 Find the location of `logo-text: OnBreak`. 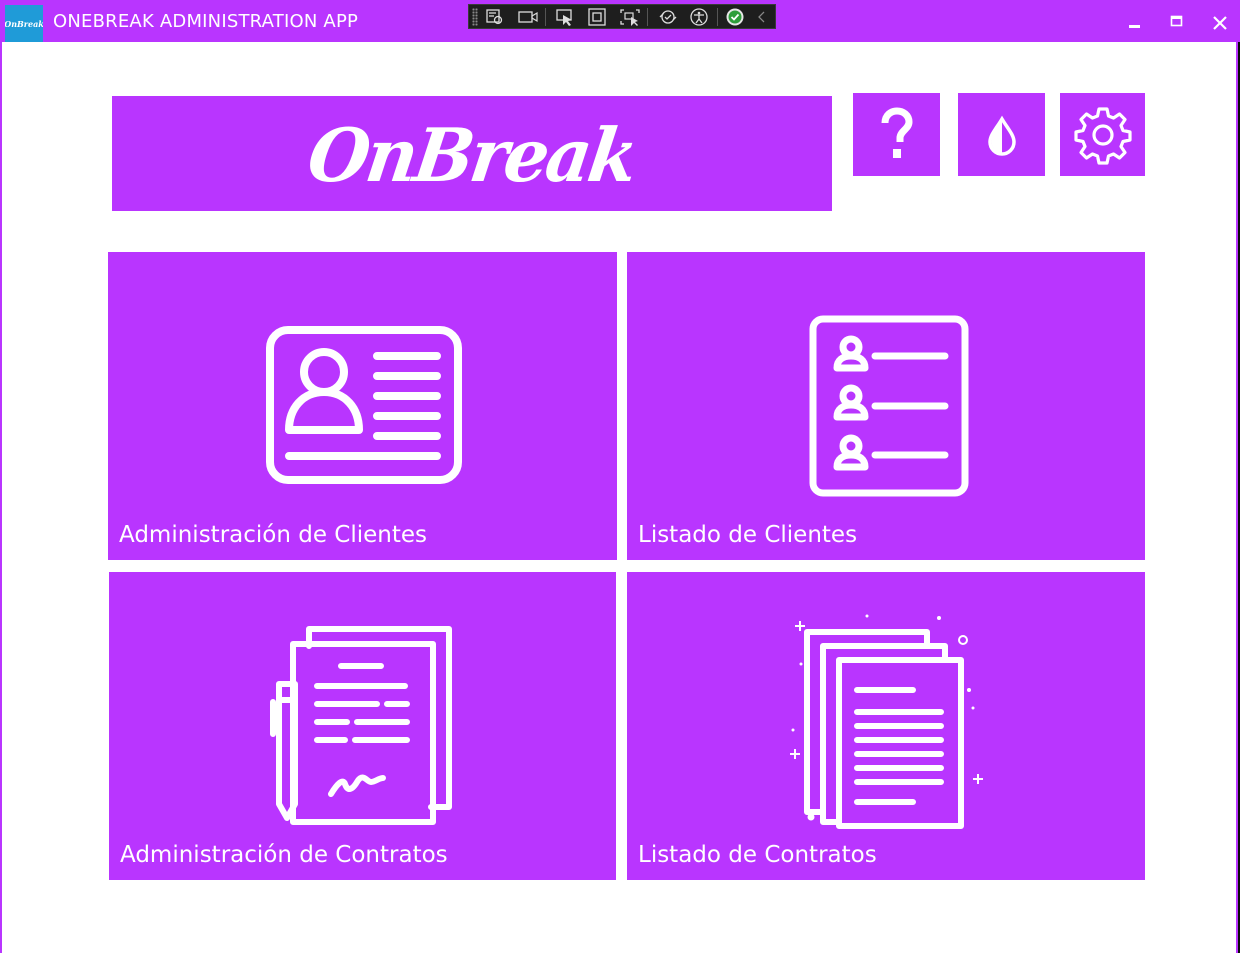

logo-text: OnBreak is located at coordinates (472, 155).